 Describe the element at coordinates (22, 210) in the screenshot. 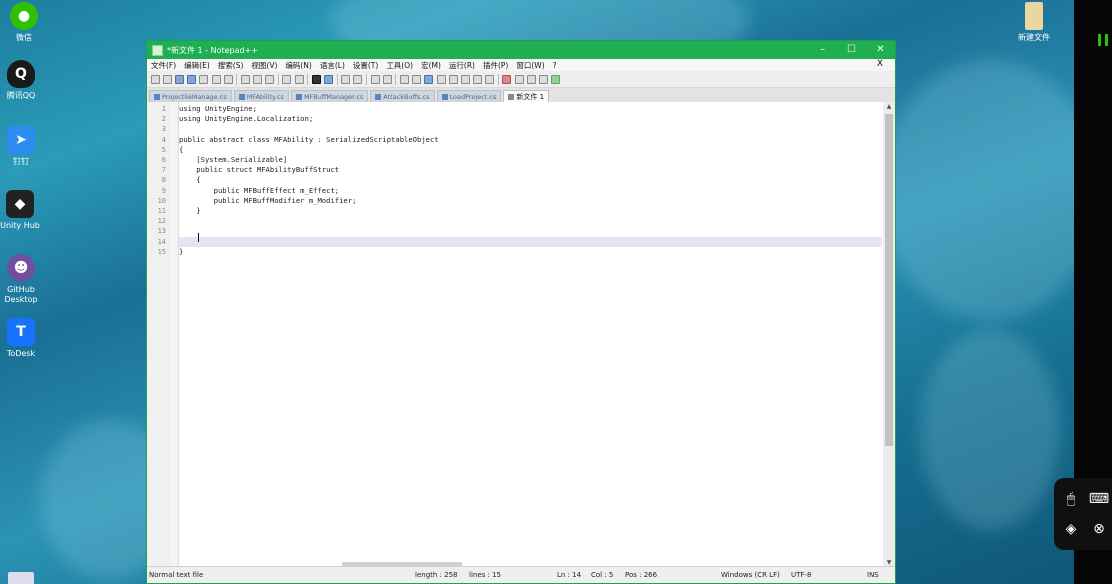

I see `desktop-icon-unity-hub: ◆ Unity Hub` at that location.